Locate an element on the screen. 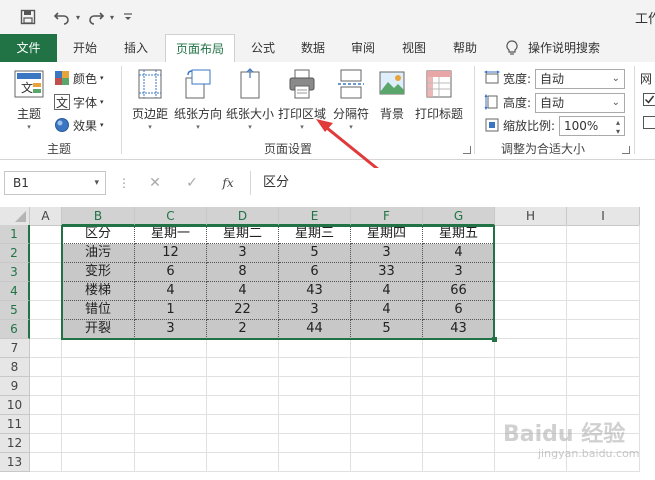 The height and width of the screenshot is (480, 655). cell-e8 is located at coordinates (315, 367).